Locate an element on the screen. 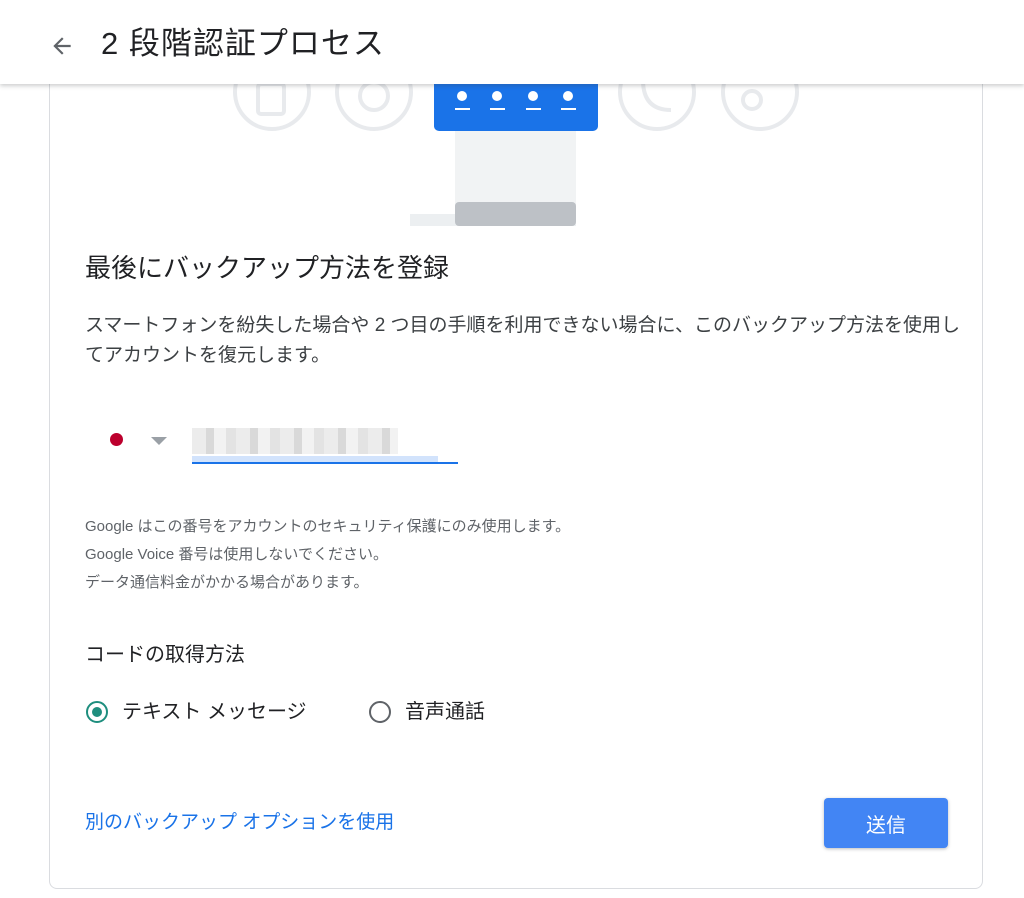  radio-label: テキスト メッセージ is located at coordinates (214, 712).